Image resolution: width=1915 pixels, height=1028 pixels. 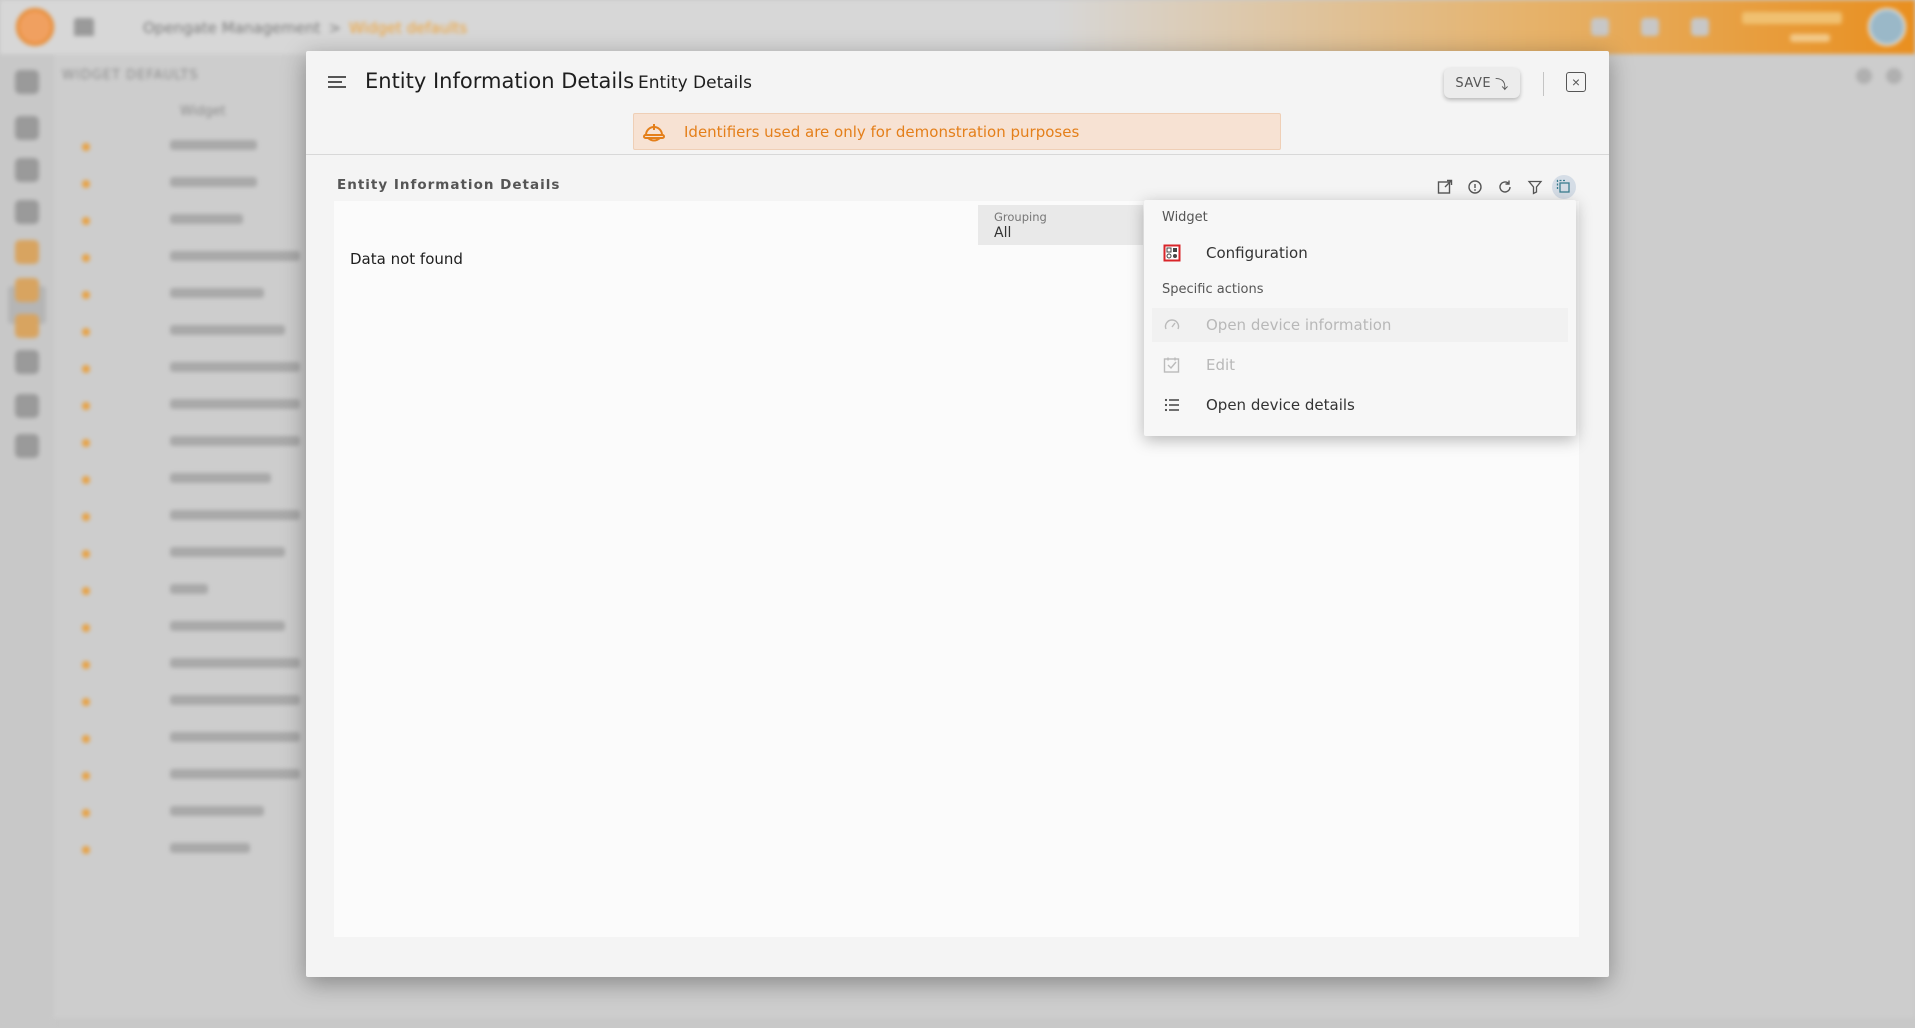 What do you see at coordinates (1864, 76) in the screenshot?
I see `background-refresh-icon` at bounding box center [1864, 76].